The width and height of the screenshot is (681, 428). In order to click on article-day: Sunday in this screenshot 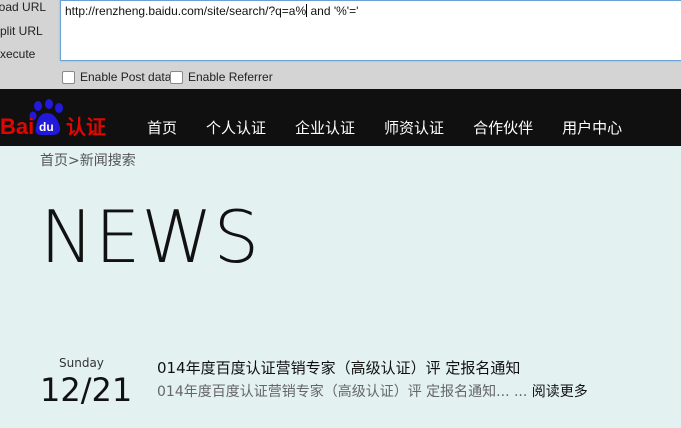, I will do `click(81, 363)`.